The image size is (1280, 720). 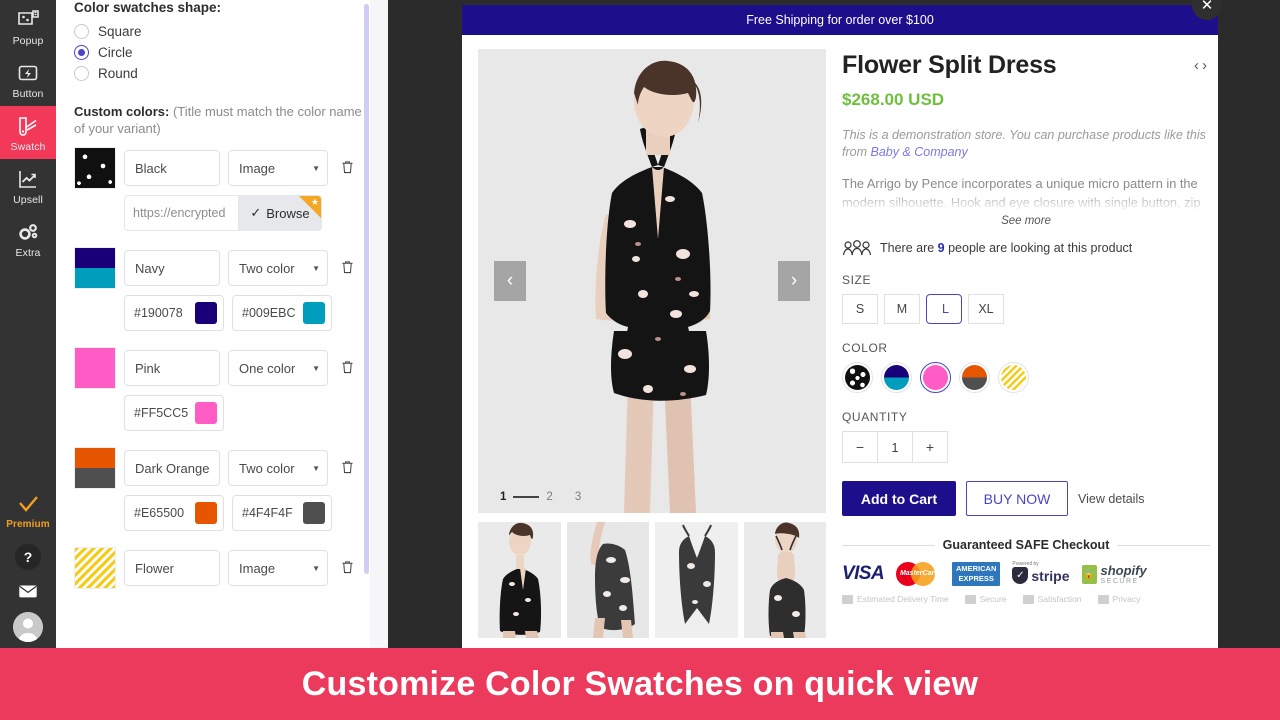 I want to click on trust-badge-satisfaction: Satisfaction, so click(x=1052, y=599).